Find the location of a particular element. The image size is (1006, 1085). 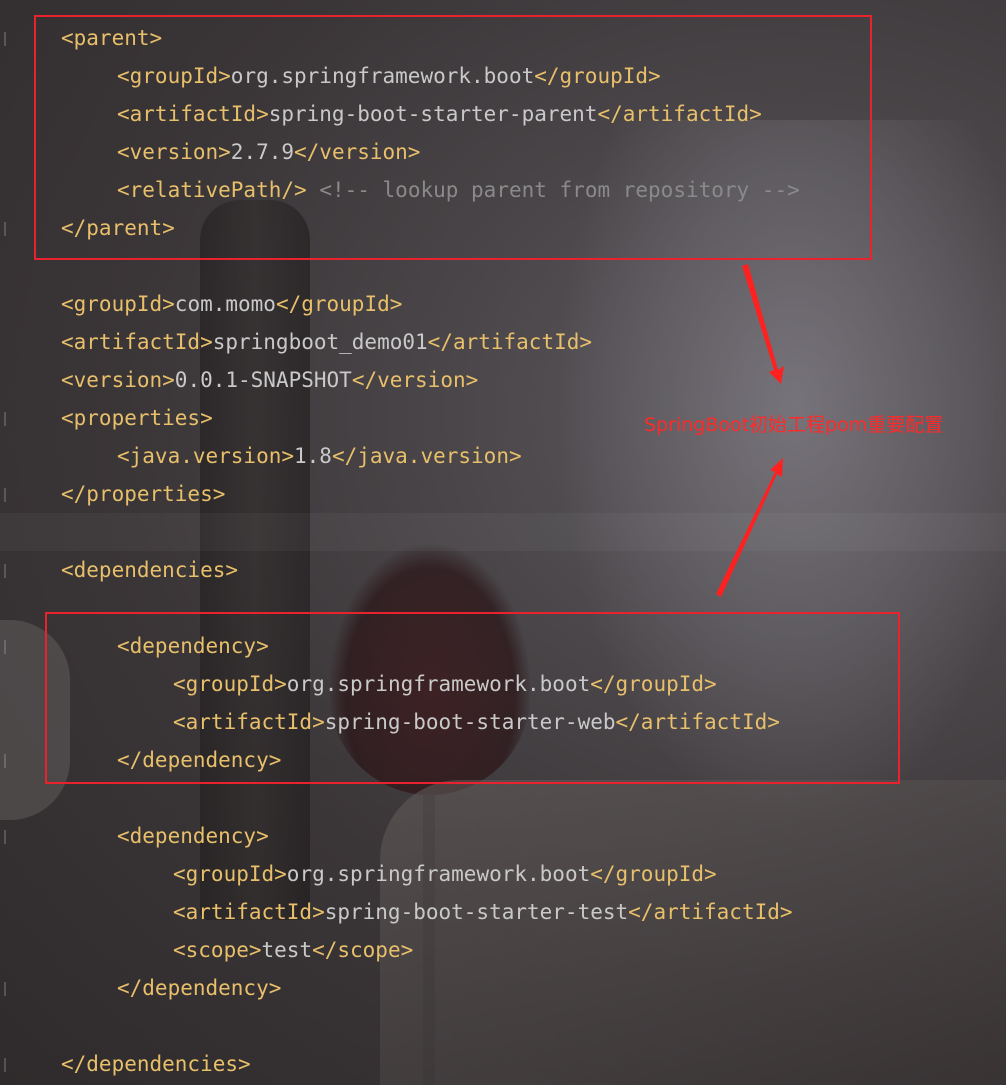

arrow-from-dependency-box is located at coordinates (749, 527).